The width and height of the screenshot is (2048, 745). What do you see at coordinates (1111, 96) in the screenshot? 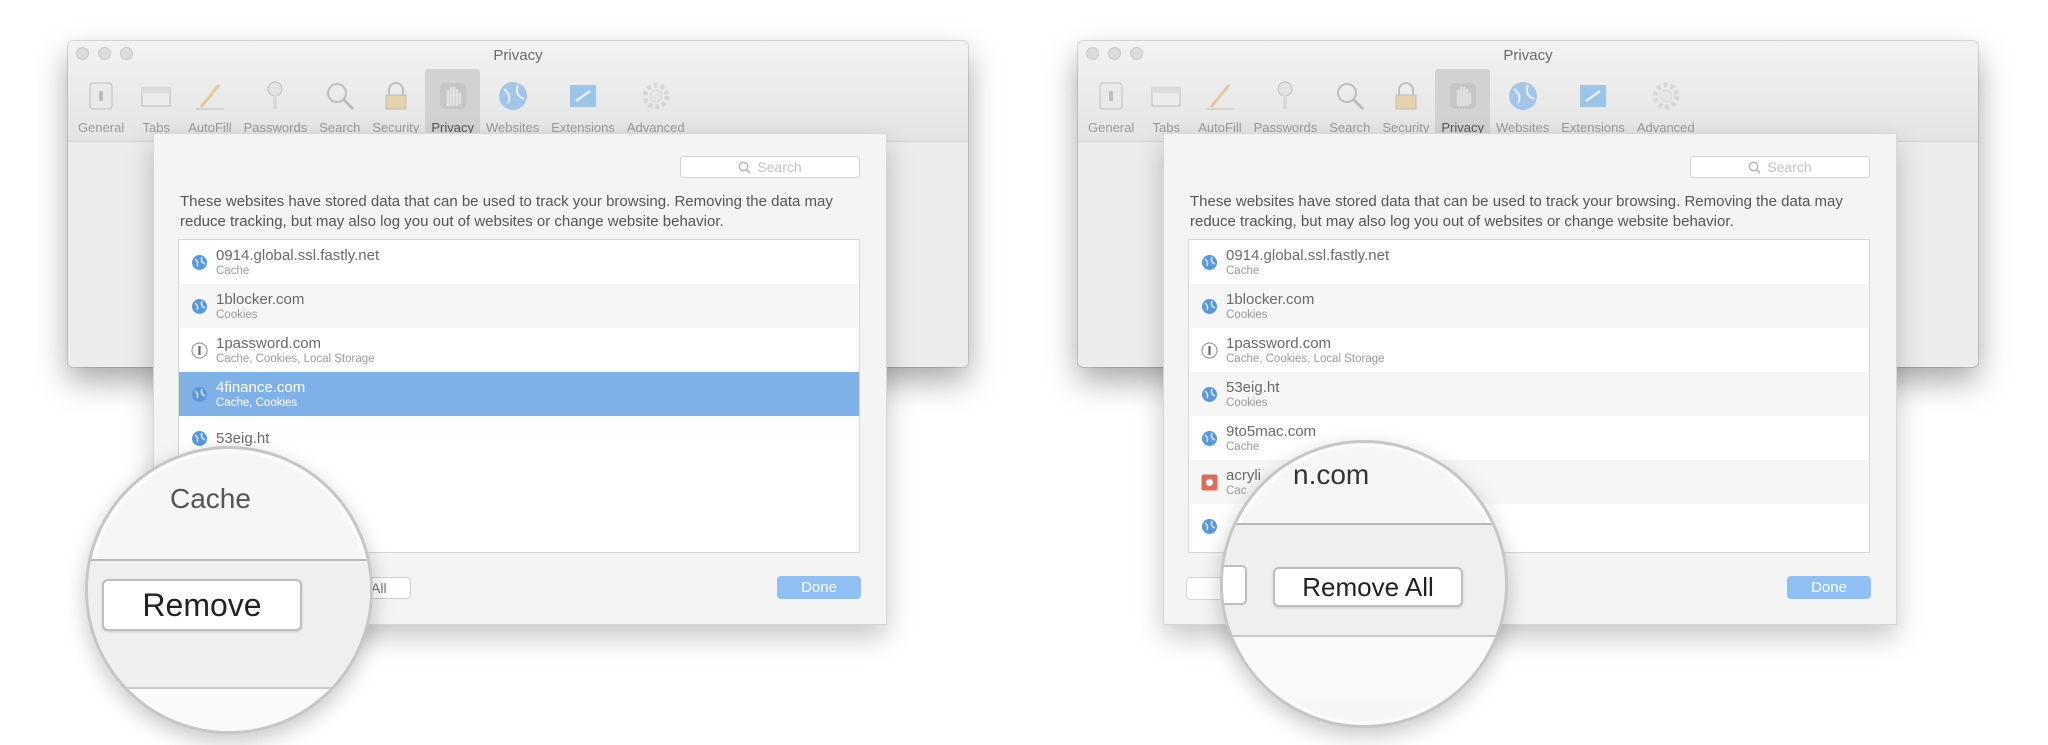
I see `general-icon` at bounding box center [1111, 96].